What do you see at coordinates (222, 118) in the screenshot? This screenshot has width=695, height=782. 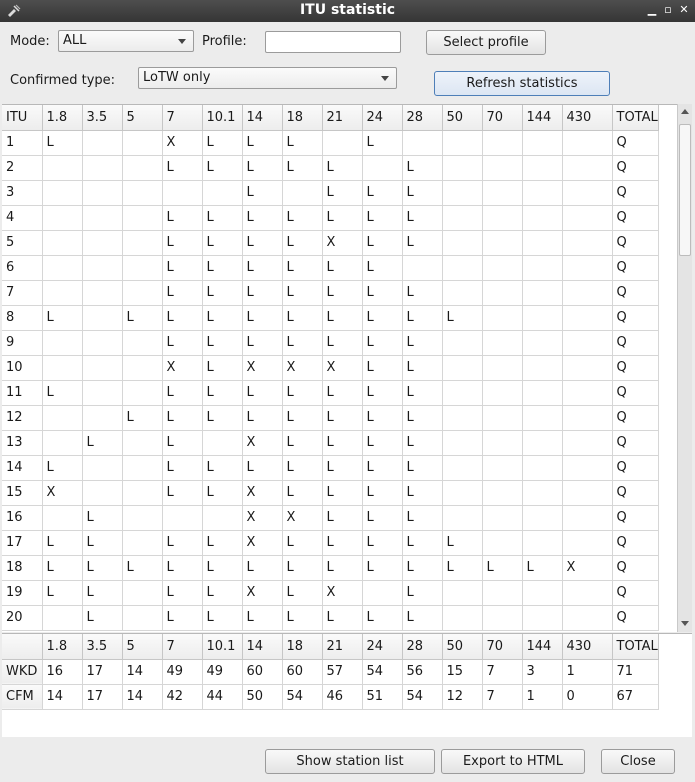 I see `column-header: 10.1` at bounding box center [222, 118].